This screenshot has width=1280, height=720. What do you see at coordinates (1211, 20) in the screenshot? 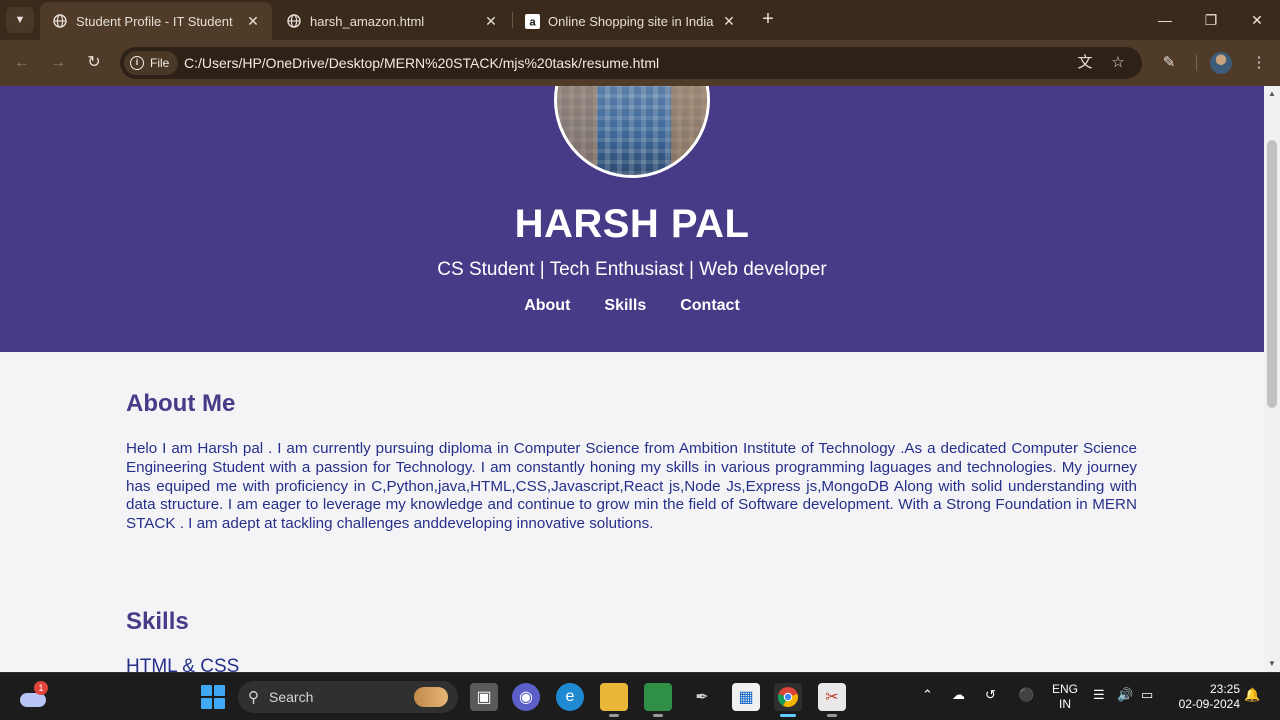
I see `restore-button: ❐` at bounding box center [1211, 20].